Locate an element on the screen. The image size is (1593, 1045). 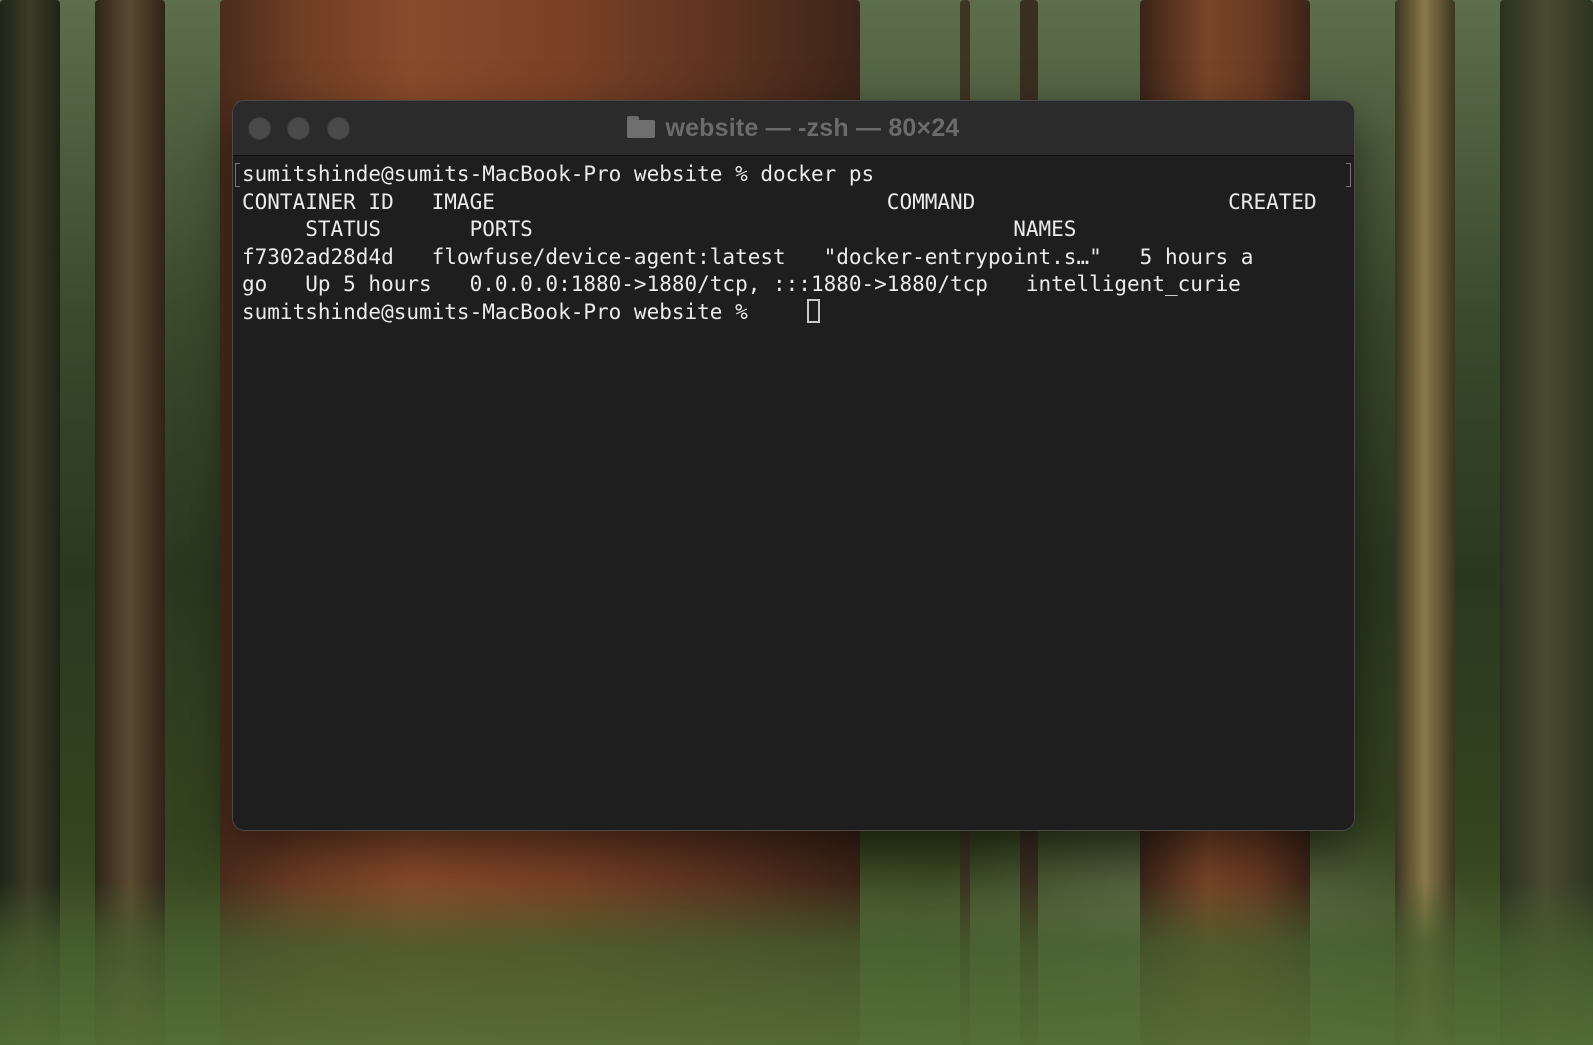
terminal-line-prompt: sumitshinde@sumits-MacBook-Pro website % is located at coordinates (501, 312).